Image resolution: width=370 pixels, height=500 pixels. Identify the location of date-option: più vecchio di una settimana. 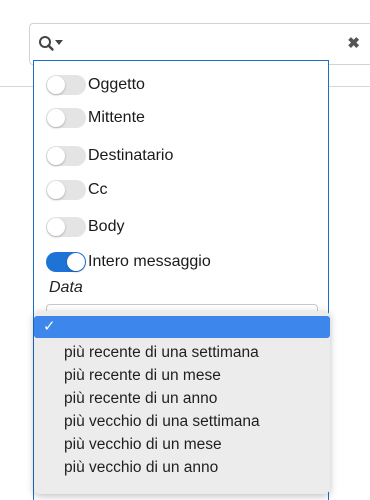
(182, 422).